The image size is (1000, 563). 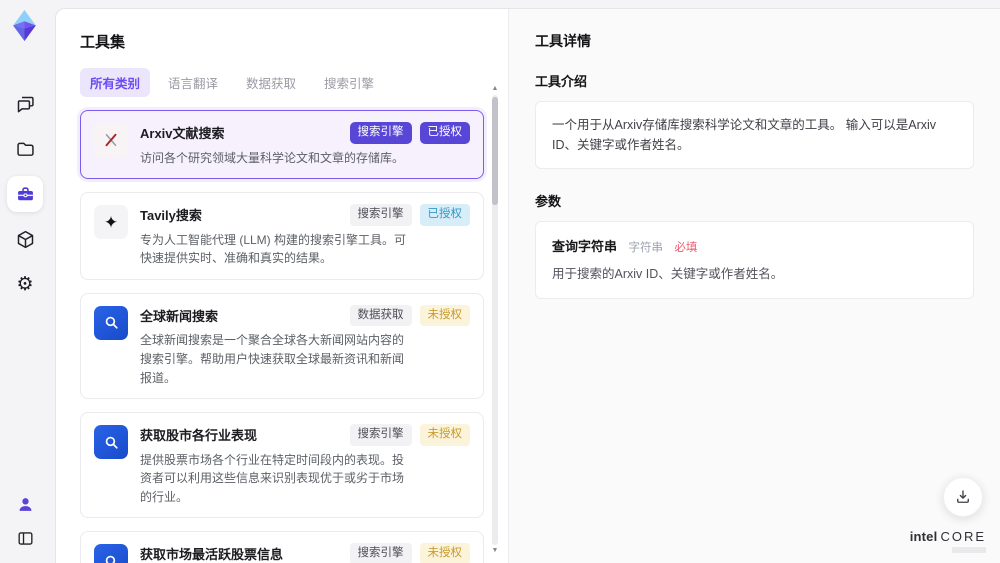 I want to click on params-heading: 参数, so click(x=548, y=201).